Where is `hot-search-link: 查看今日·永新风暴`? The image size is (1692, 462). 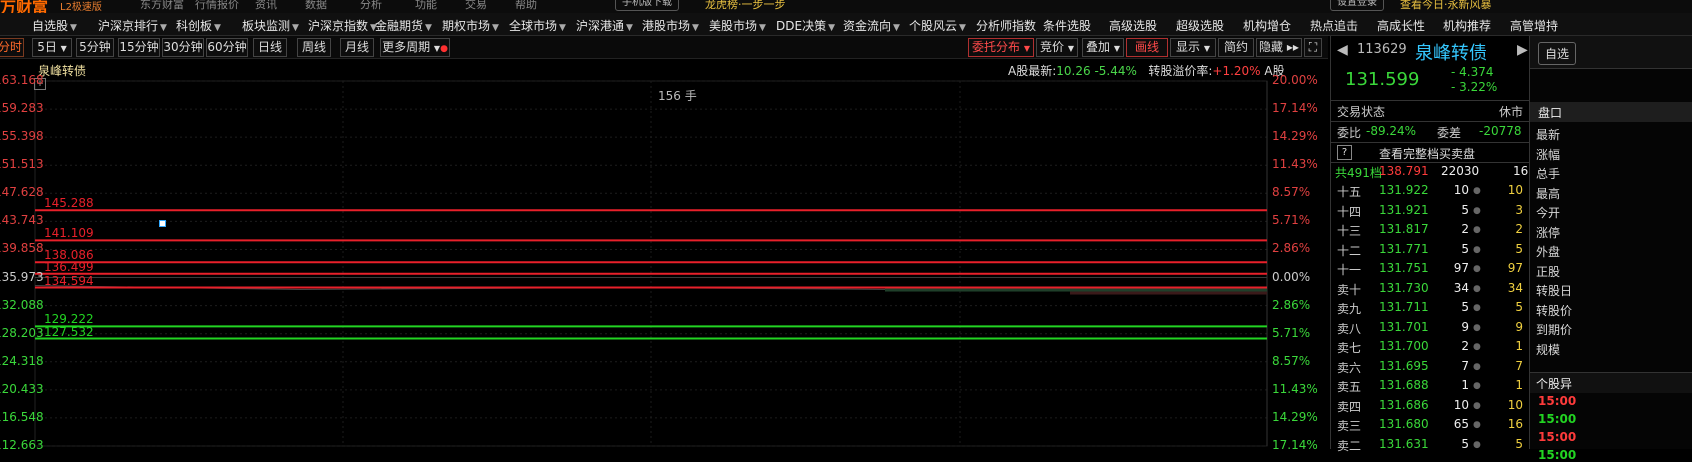 hot-search-link: 查看今日·永新风暴 is located at coordinates (1446, 6).